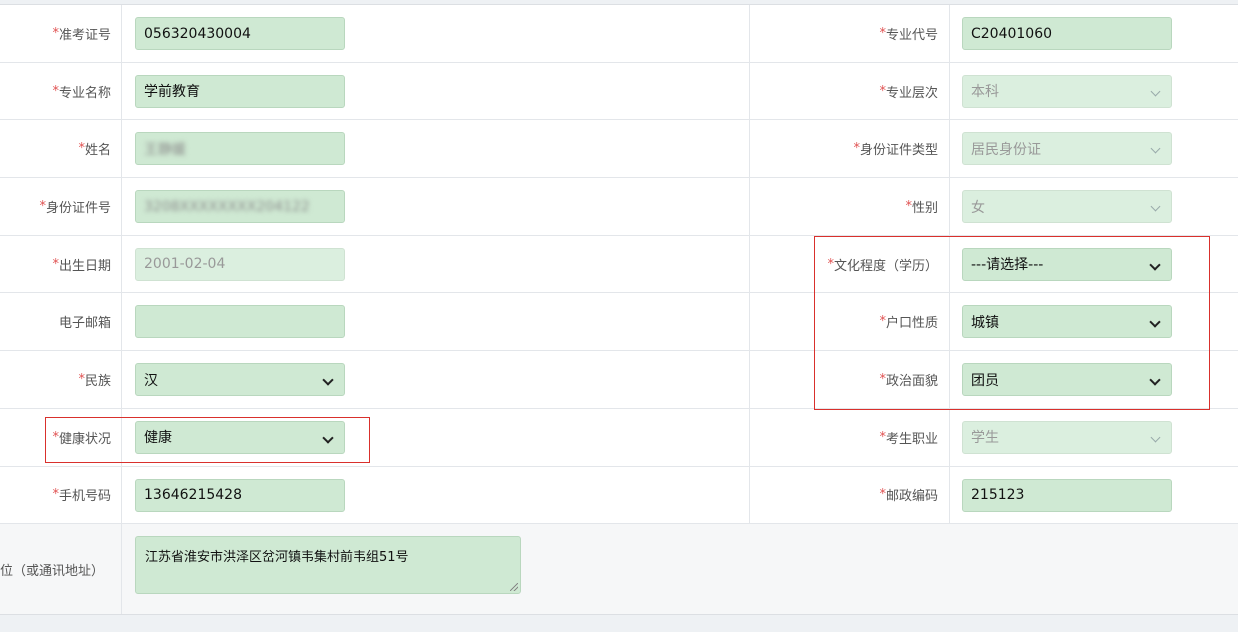 The width and height of the screenshot is (1238, 632). I want to click on email-label: 电子邮箱, so click(84, 324).